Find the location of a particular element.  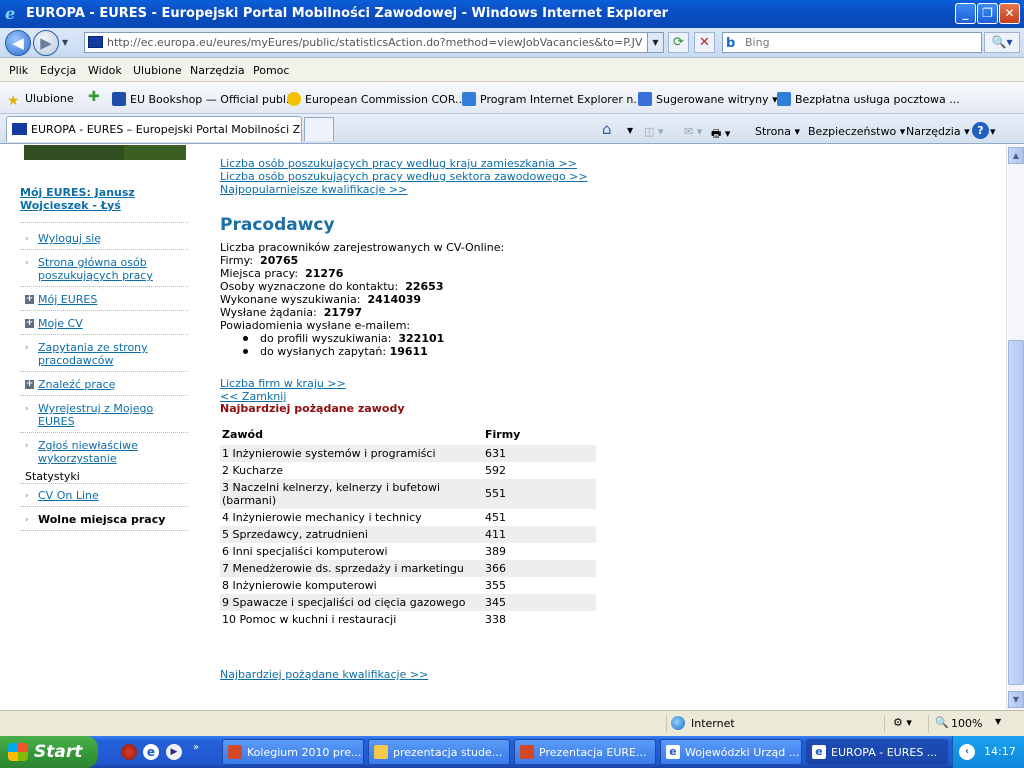

menu-favorites: Ulubione is located at coordinates (157, 70).